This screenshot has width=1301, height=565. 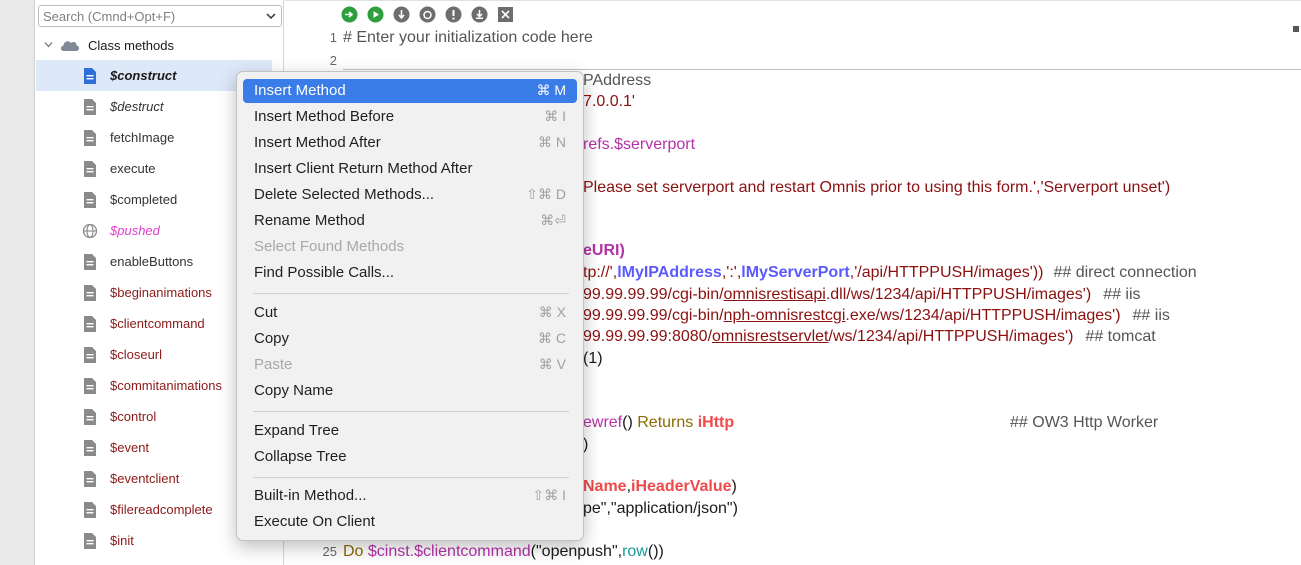 I want to click on code-line-11: eURI), so click(x=604, y=250).